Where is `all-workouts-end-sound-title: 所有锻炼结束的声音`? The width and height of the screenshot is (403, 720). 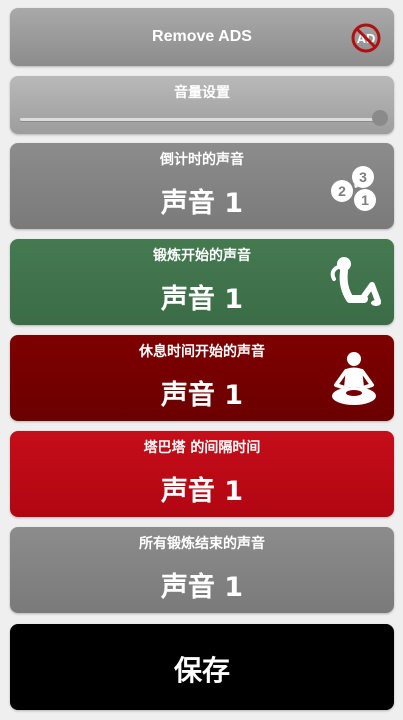 all-workouts-end-sound-title: 所有锻炼结束的声音 is located at coordinates (202, 544).